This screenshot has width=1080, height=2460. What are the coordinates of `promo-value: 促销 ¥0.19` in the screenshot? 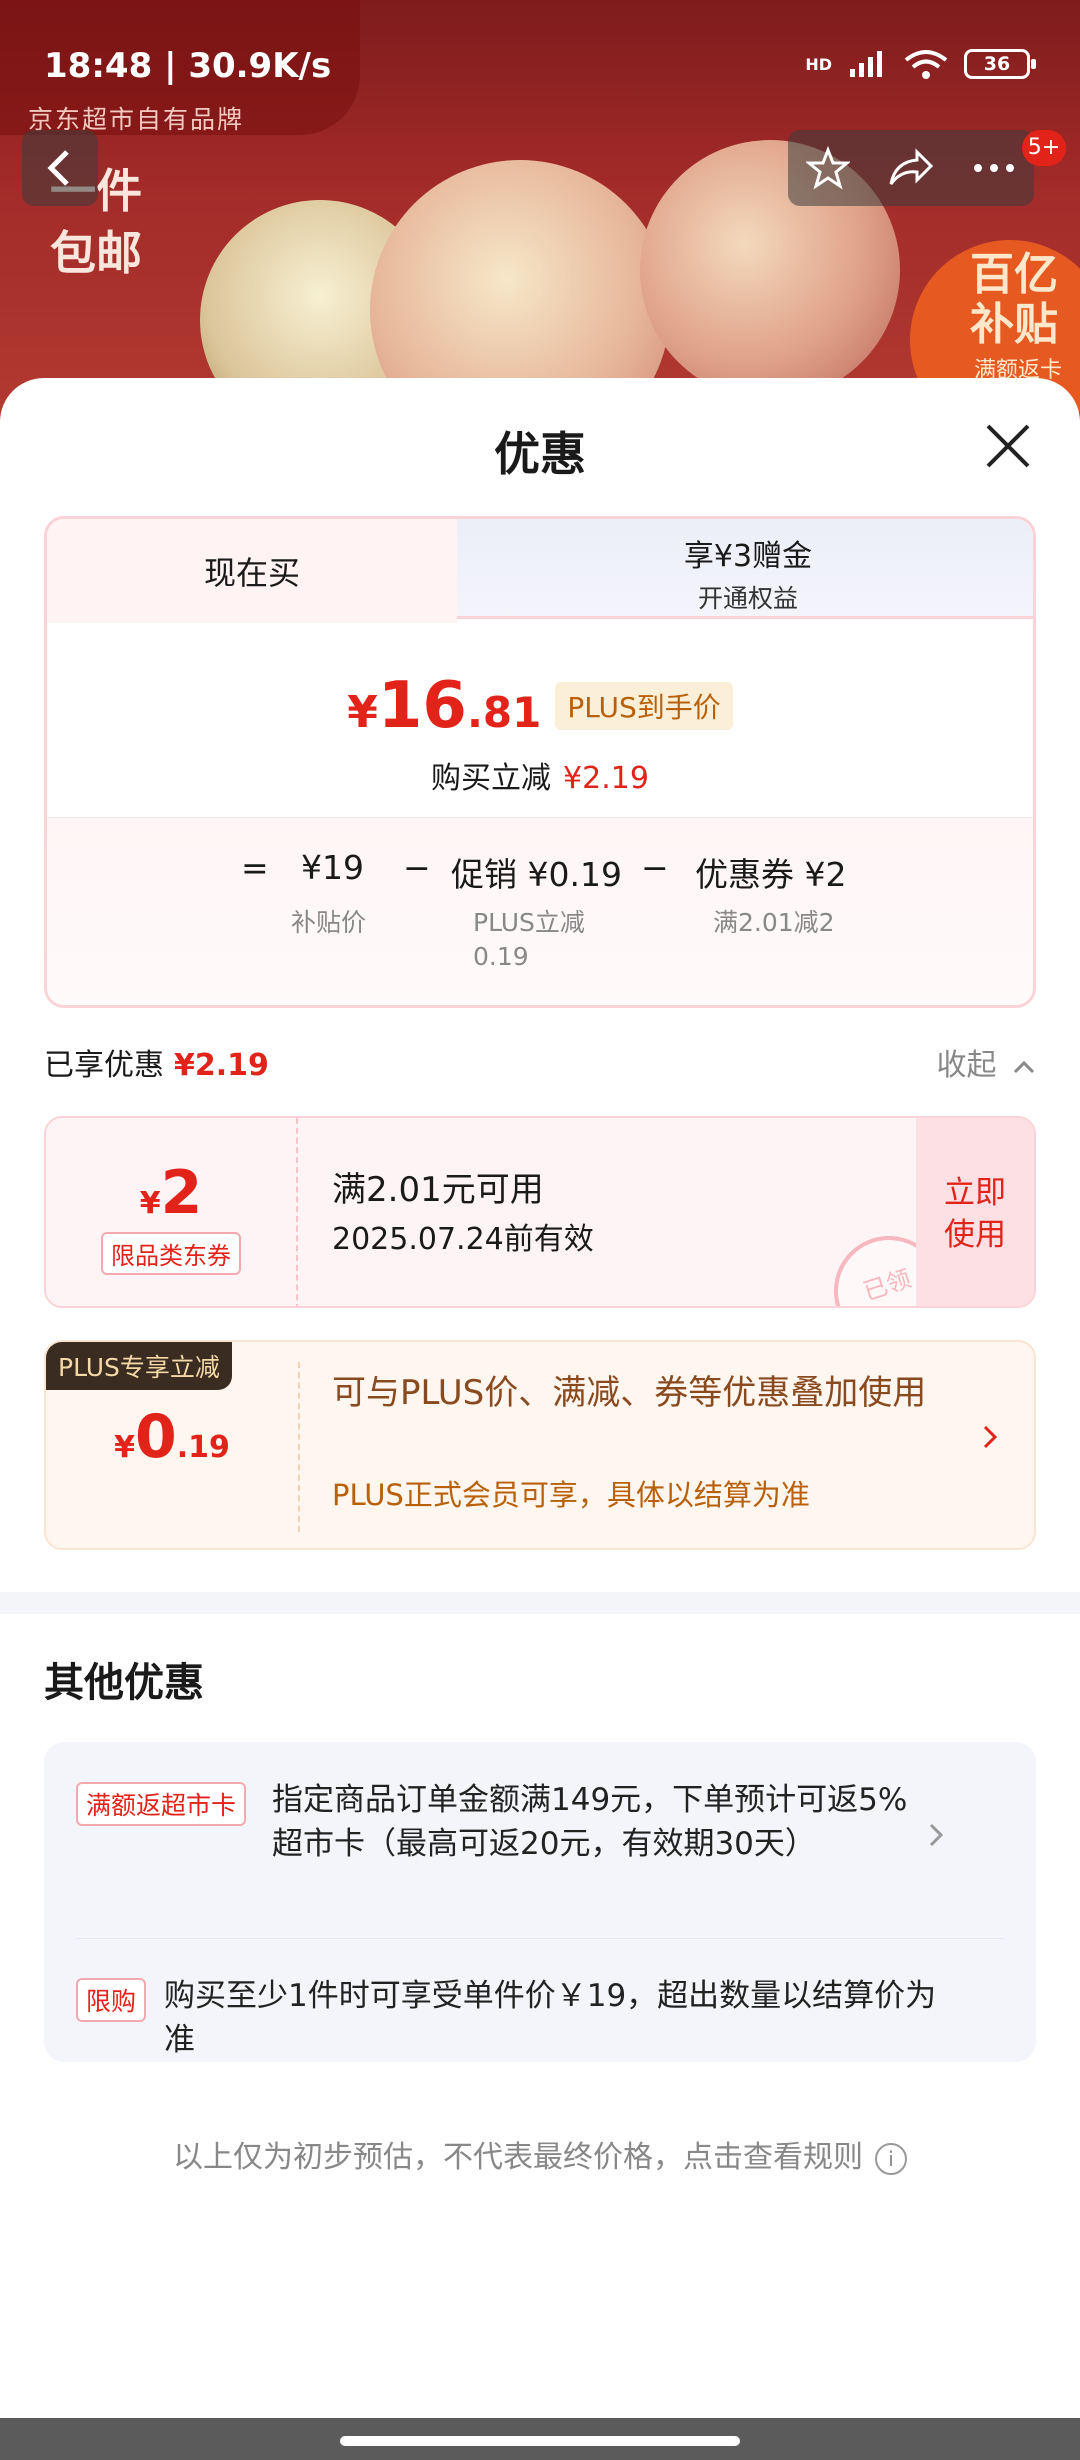 It's located at (536, 874).